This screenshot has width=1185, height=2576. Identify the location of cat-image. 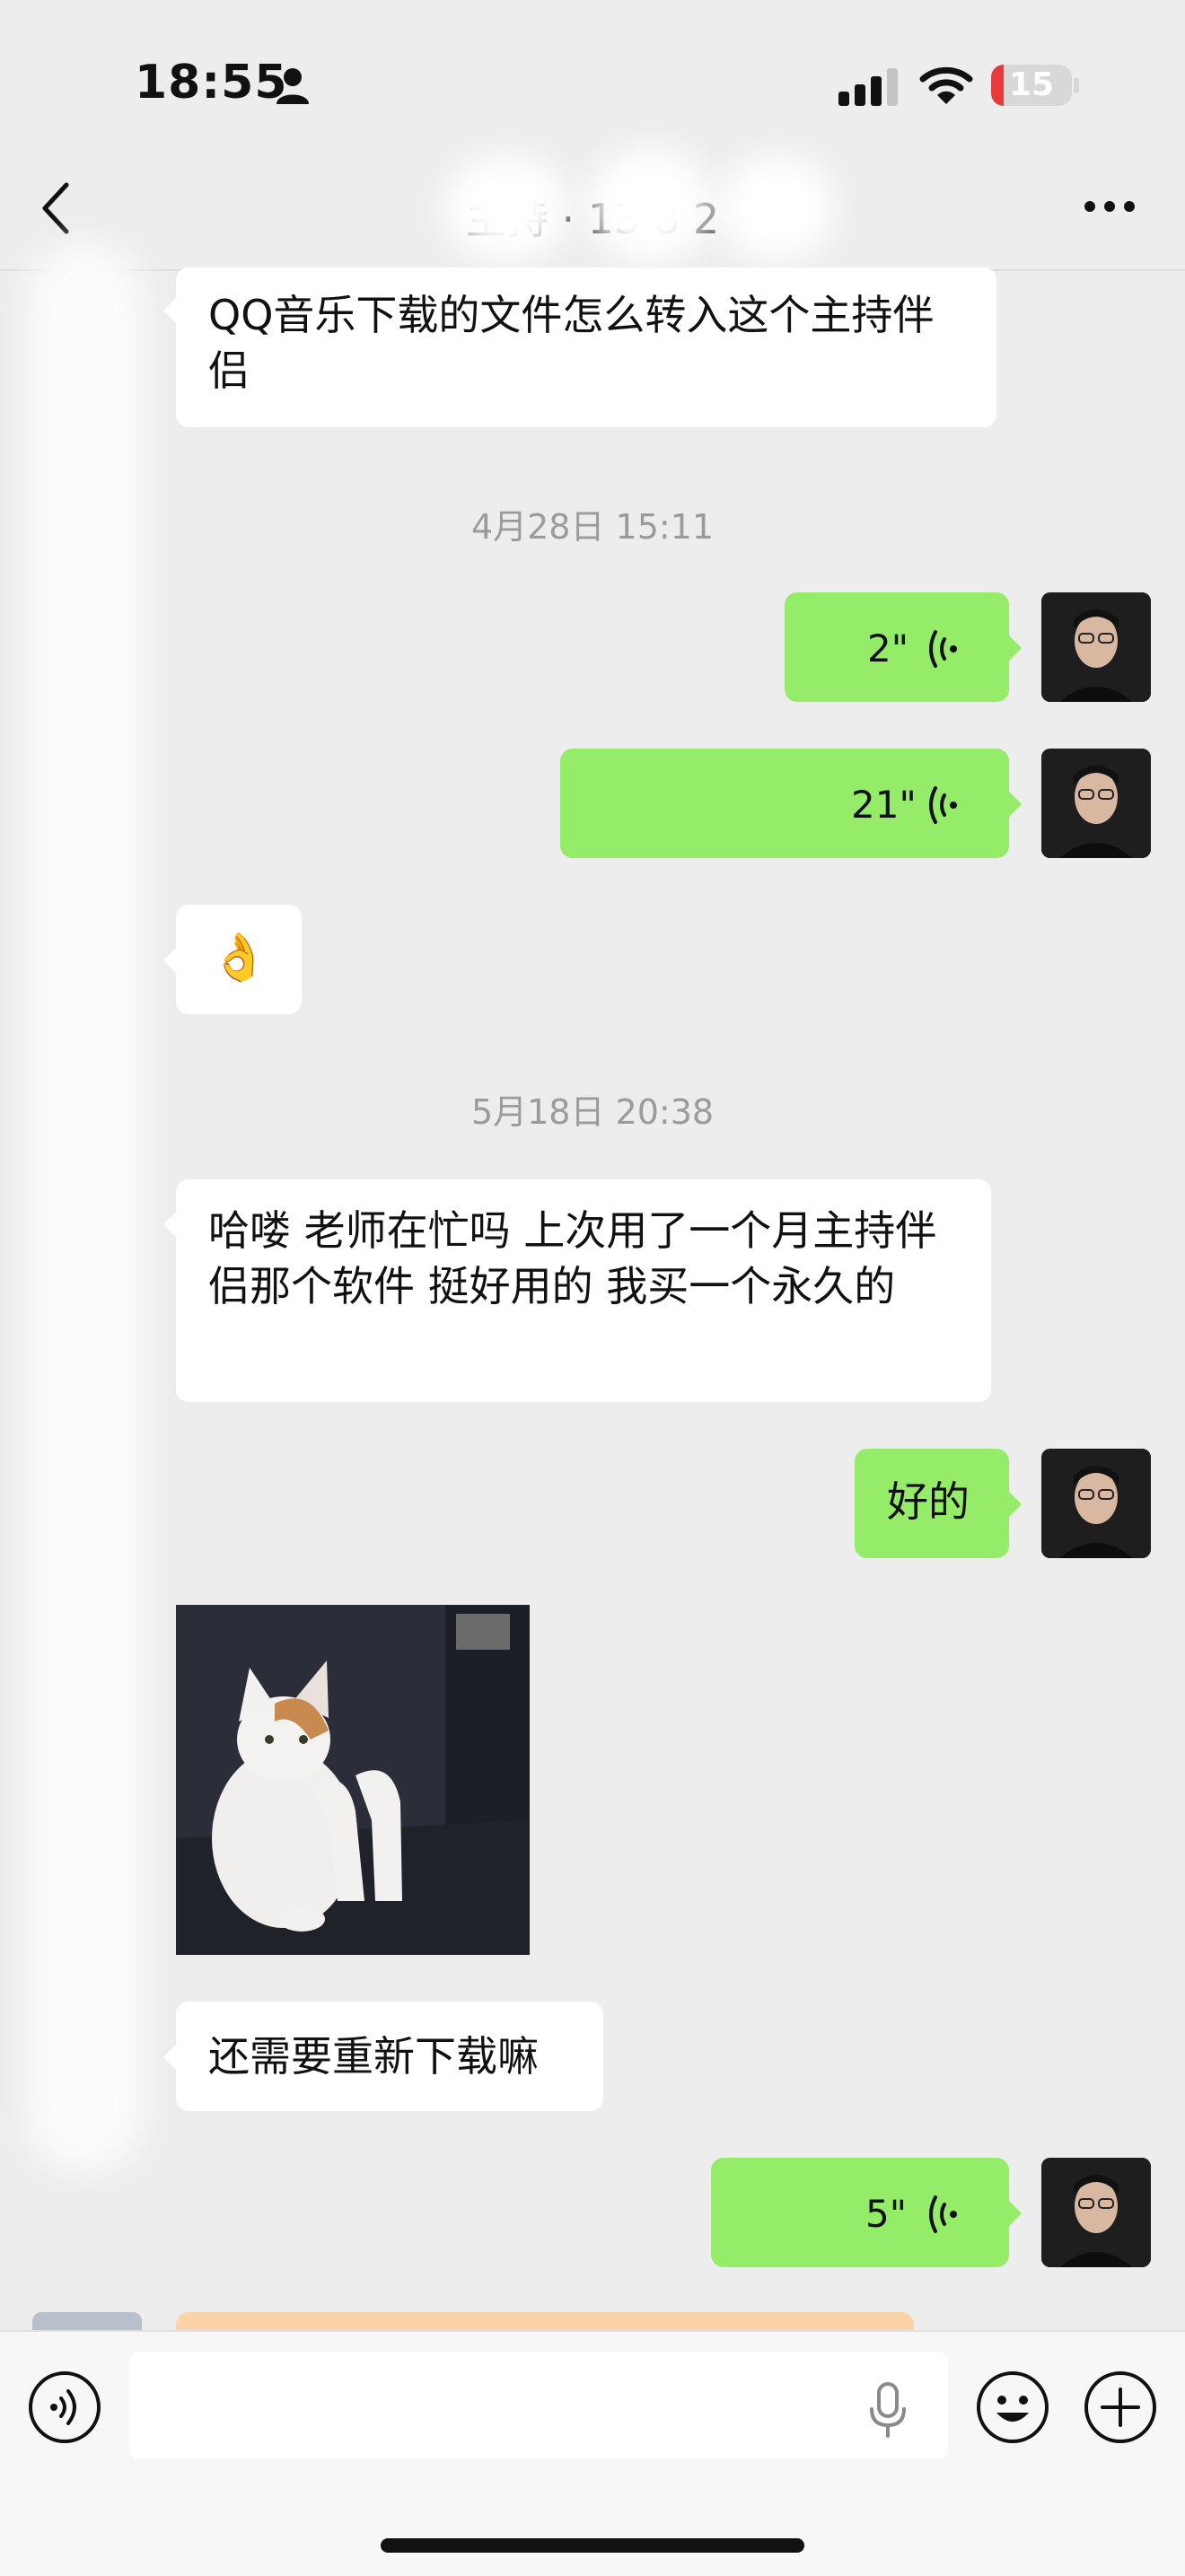
(353, 1780).